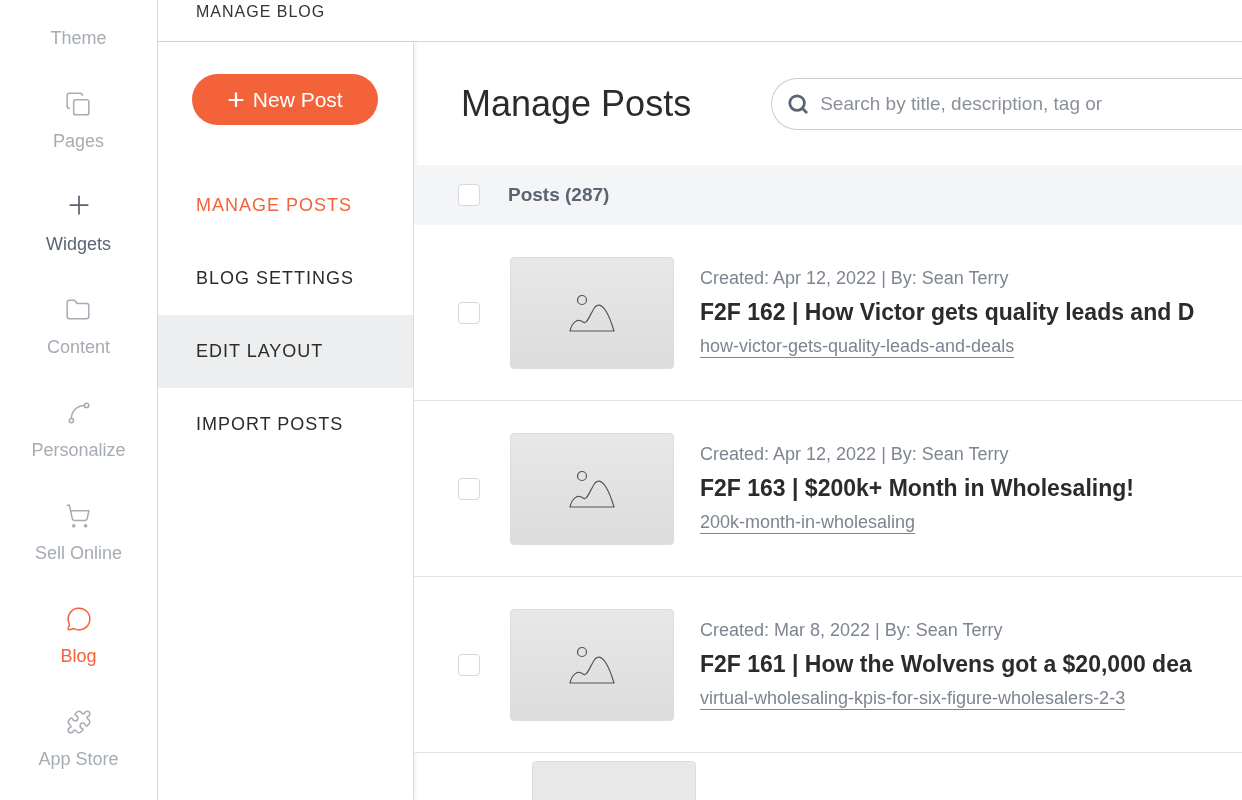 The height and width of the screenshot is (800, 1242). I want to click on rail-label: Pages, so click(78, 141).